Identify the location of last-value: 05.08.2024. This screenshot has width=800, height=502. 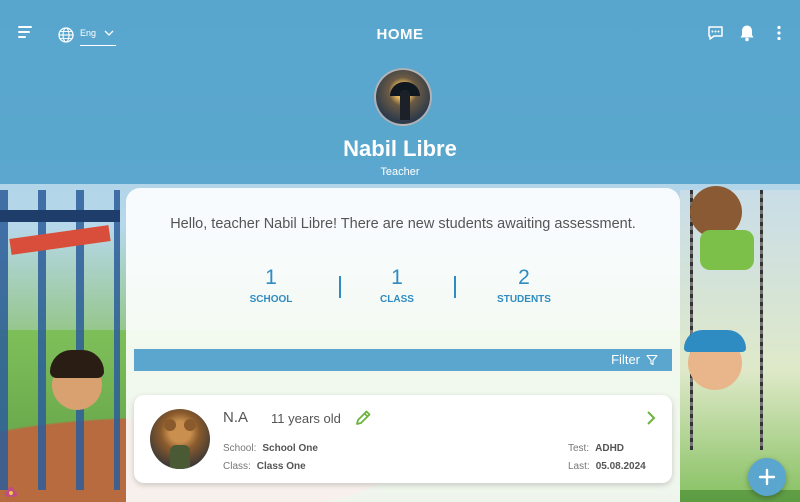
(620, 466).